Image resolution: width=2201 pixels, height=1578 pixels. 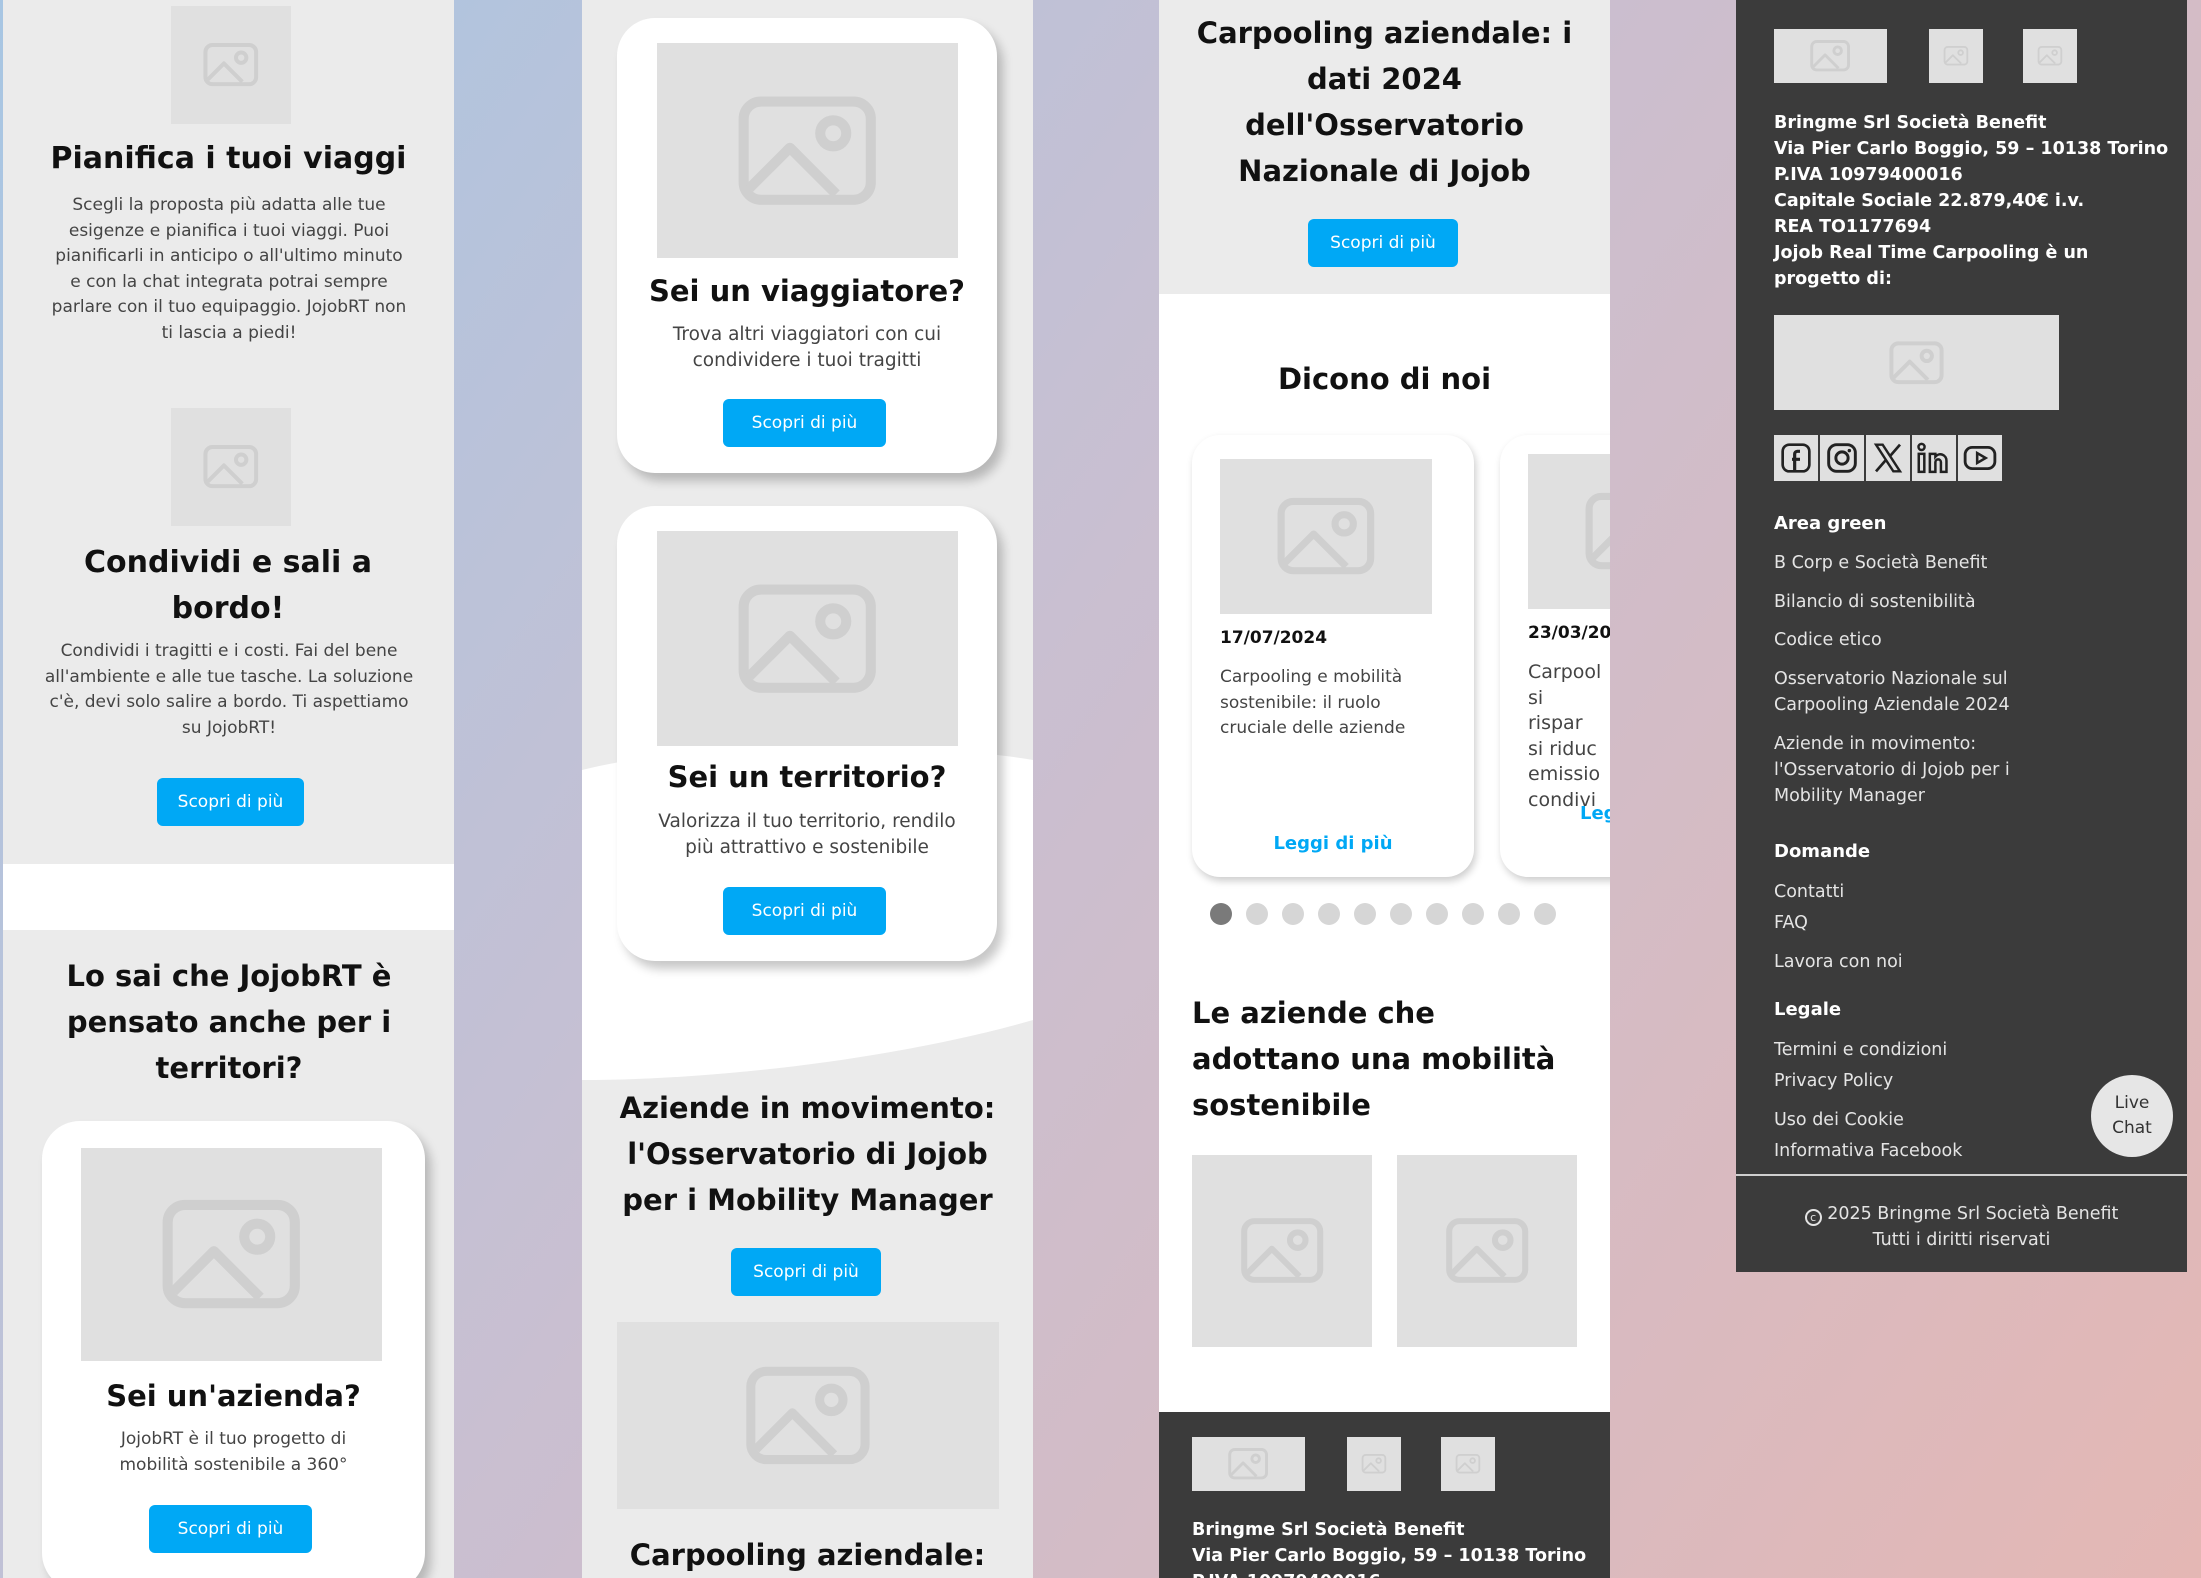 I want to click on company-cta-button: Scopri di più, so click(x=230, y=1529).